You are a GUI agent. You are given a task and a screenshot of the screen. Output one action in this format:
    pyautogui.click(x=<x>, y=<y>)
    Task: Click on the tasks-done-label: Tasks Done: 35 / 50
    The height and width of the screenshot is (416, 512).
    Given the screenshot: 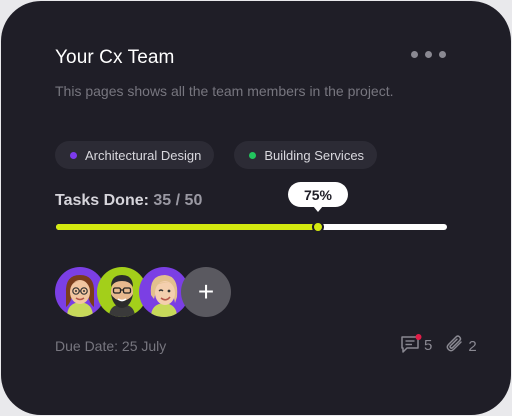 What is the action you would take?
    pyautogui.click(x=128, y=201)
    